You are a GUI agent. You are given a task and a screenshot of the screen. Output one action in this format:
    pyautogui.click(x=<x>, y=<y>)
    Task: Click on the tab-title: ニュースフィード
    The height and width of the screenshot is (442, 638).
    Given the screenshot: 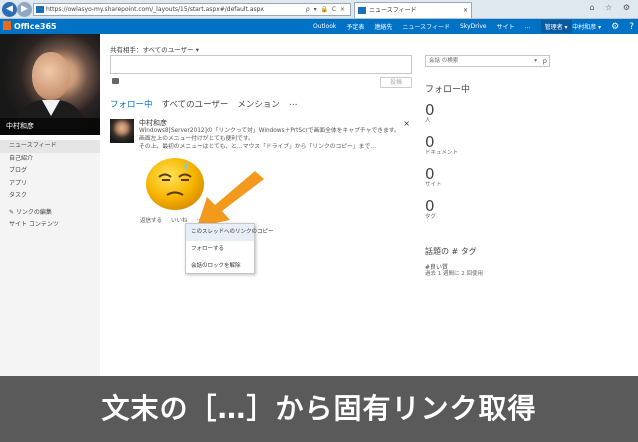 What is the action you would take?
    pyautogui.click(x=393, y=10)
    